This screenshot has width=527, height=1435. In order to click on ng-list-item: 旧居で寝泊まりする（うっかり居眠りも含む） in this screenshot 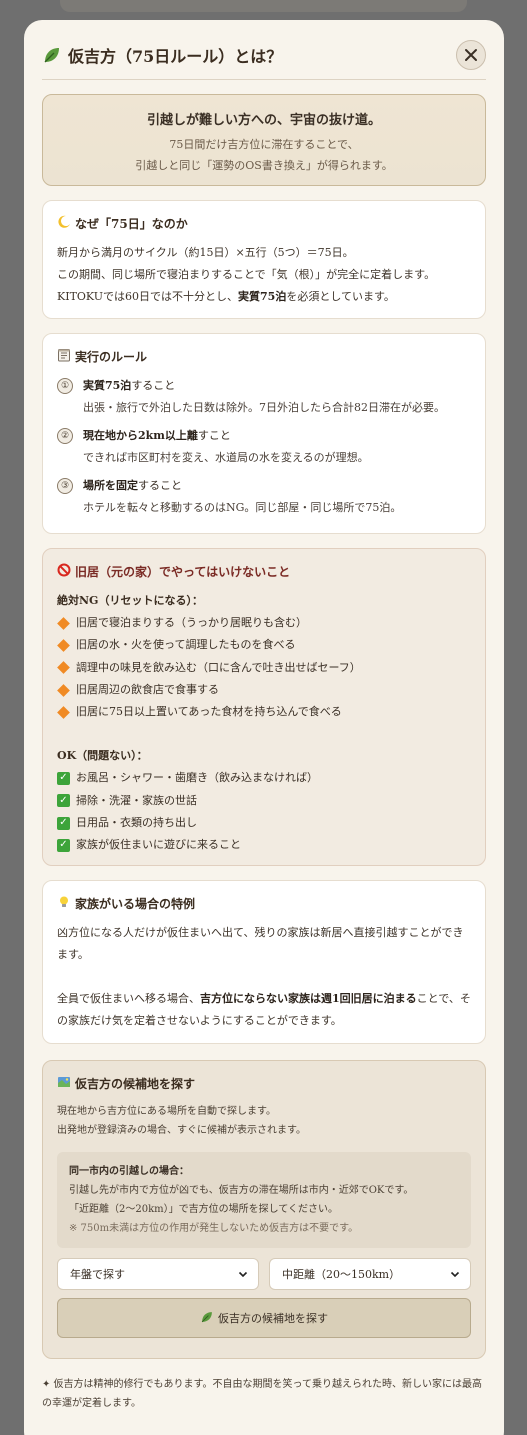, I will do `click(264, 623)`.